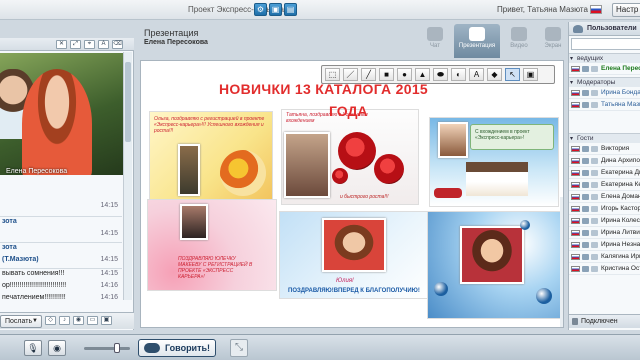  I want to click on pen-icon: ／, so click(350, 74).